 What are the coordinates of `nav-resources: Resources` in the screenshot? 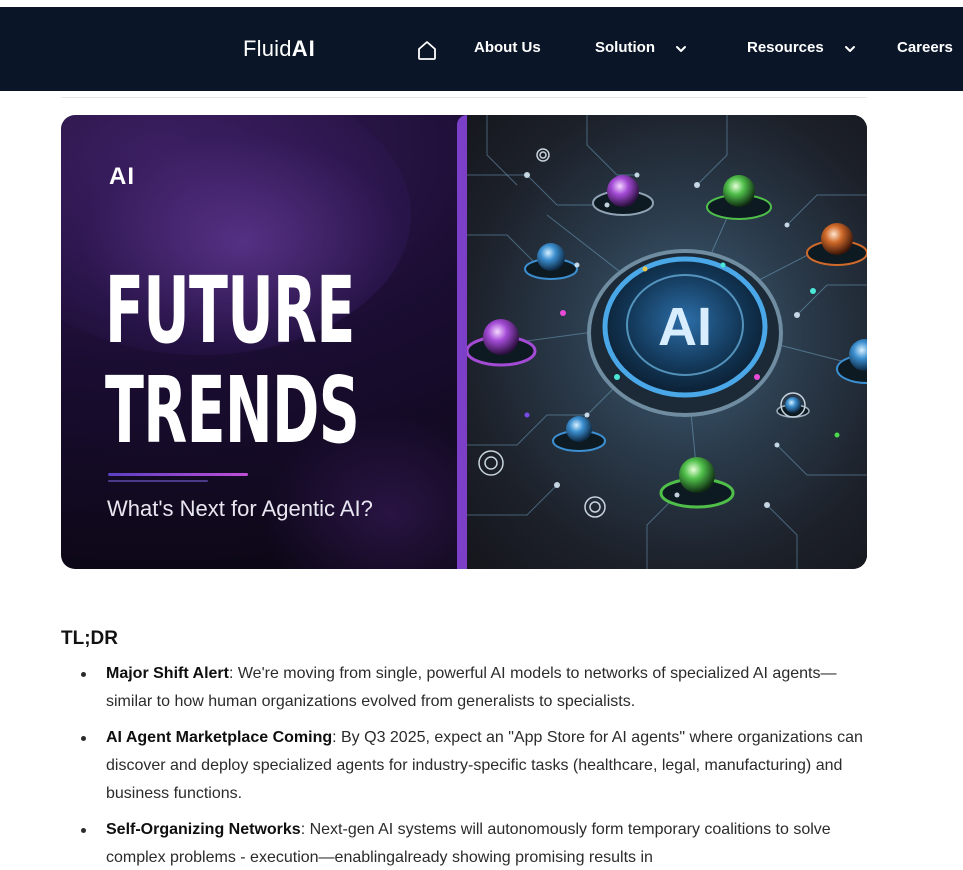 It's located at (785, 47).